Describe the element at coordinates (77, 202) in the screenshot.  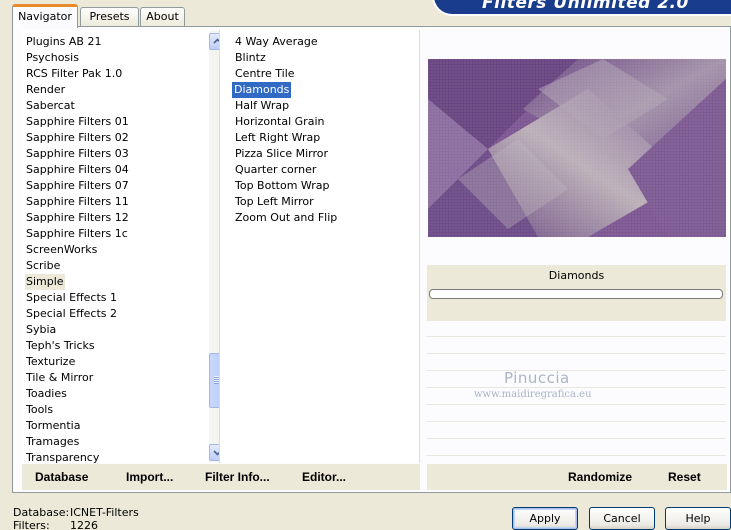
I see `category-item: Sapphire Filters 11` at that location.